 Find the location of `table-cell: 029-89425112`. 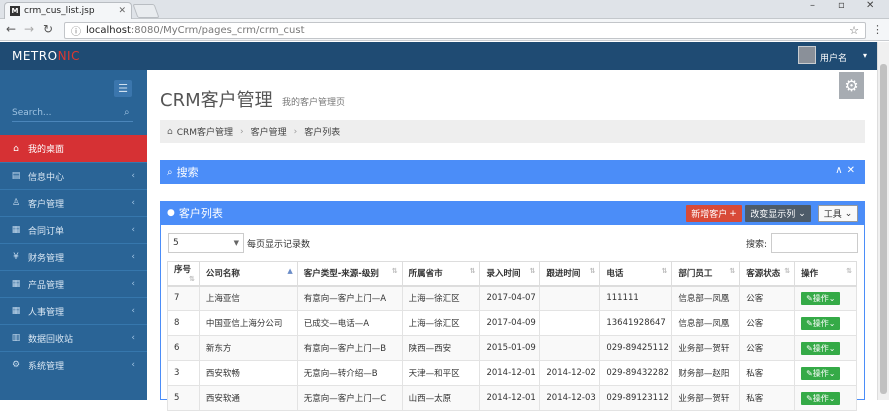

table-cell: 029-89425112 is located at coordinates (636, 348).